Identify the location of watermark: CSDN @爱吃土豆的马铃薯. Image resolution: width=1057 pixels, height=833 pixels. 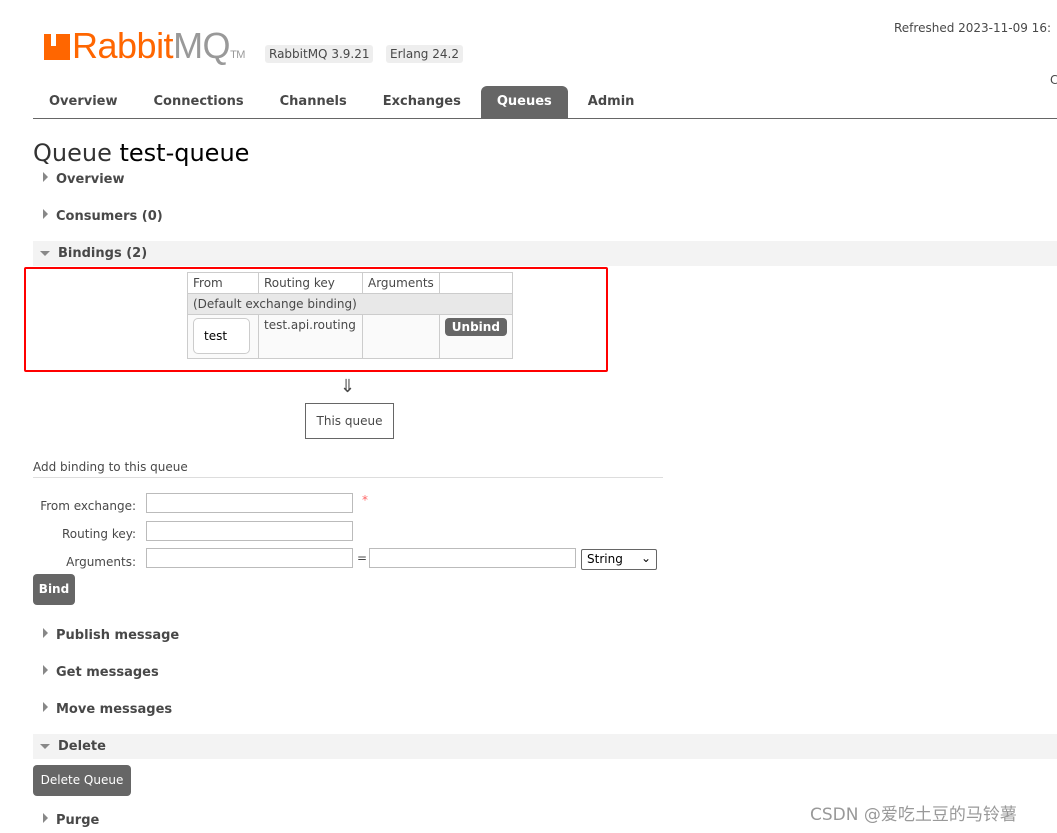
(913, 815).